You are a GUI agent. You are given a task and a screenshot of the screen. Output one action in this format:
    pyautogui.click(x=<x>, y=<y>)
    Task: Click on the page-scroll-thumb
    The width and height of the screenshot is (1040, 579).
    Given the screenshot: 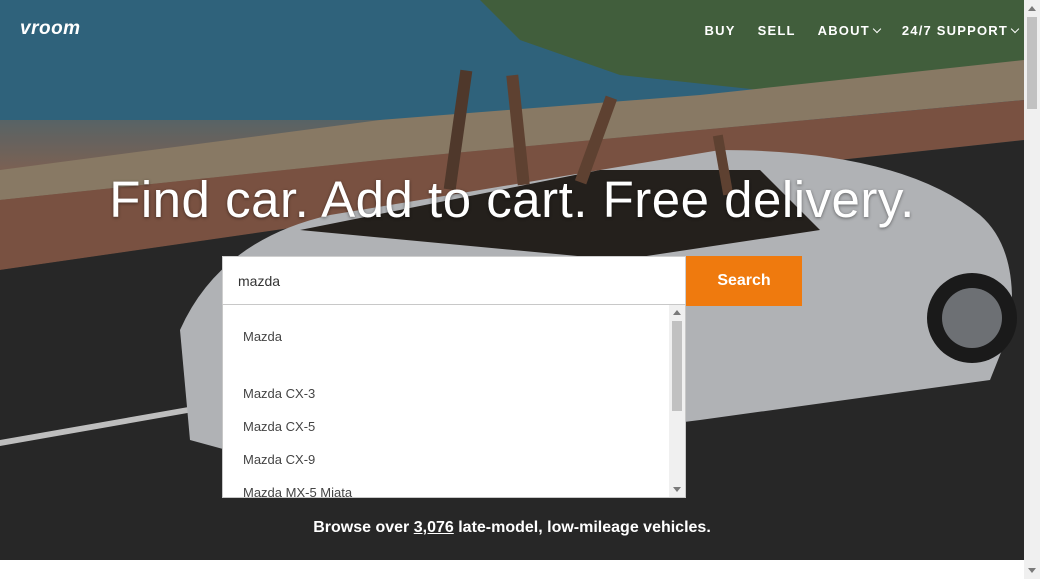 What is the action you would take?
    pyautogui.click(x=1032, y=63)
    